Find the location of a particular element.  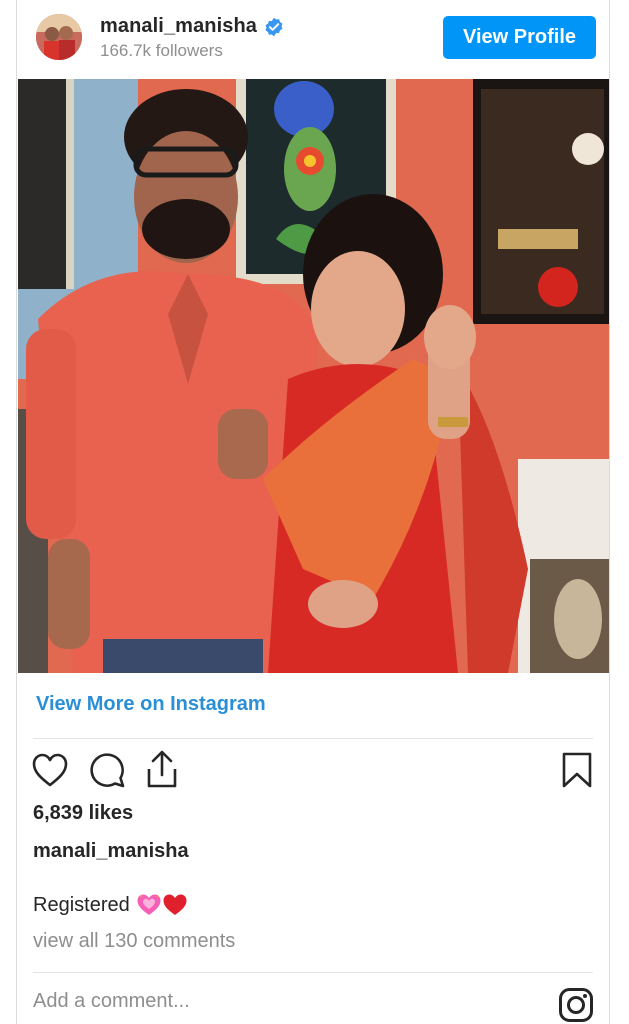

view-more-on-instagram-link: View More on Instagram is located at coordinates (151, 704).